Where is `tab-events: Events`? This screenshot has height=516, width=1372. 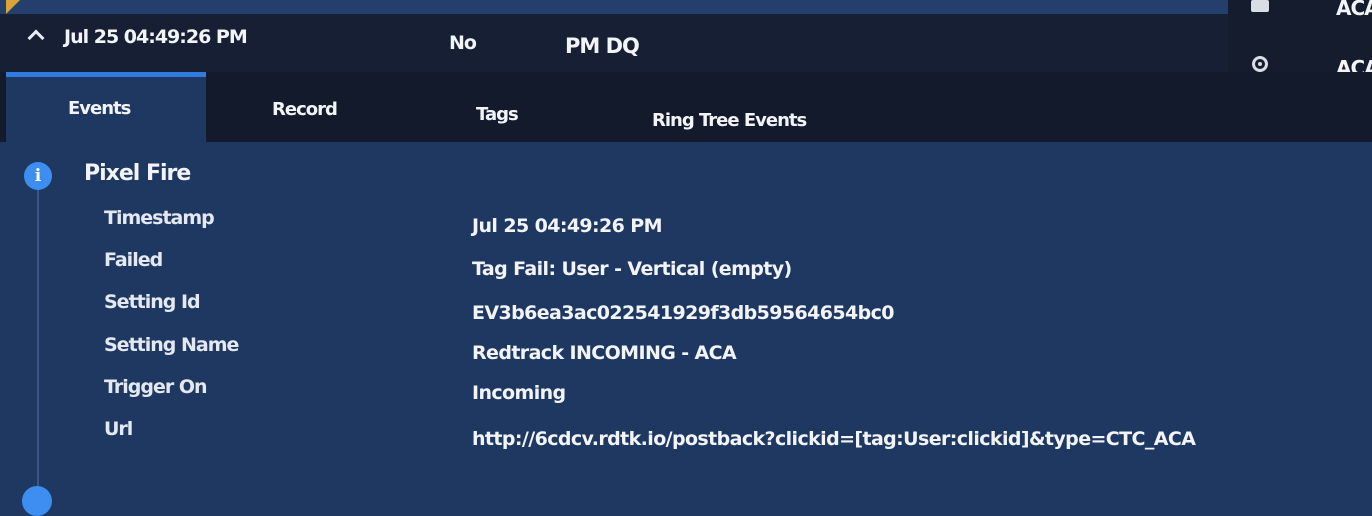
tab-events: Events is located at coordinates (106, 109).